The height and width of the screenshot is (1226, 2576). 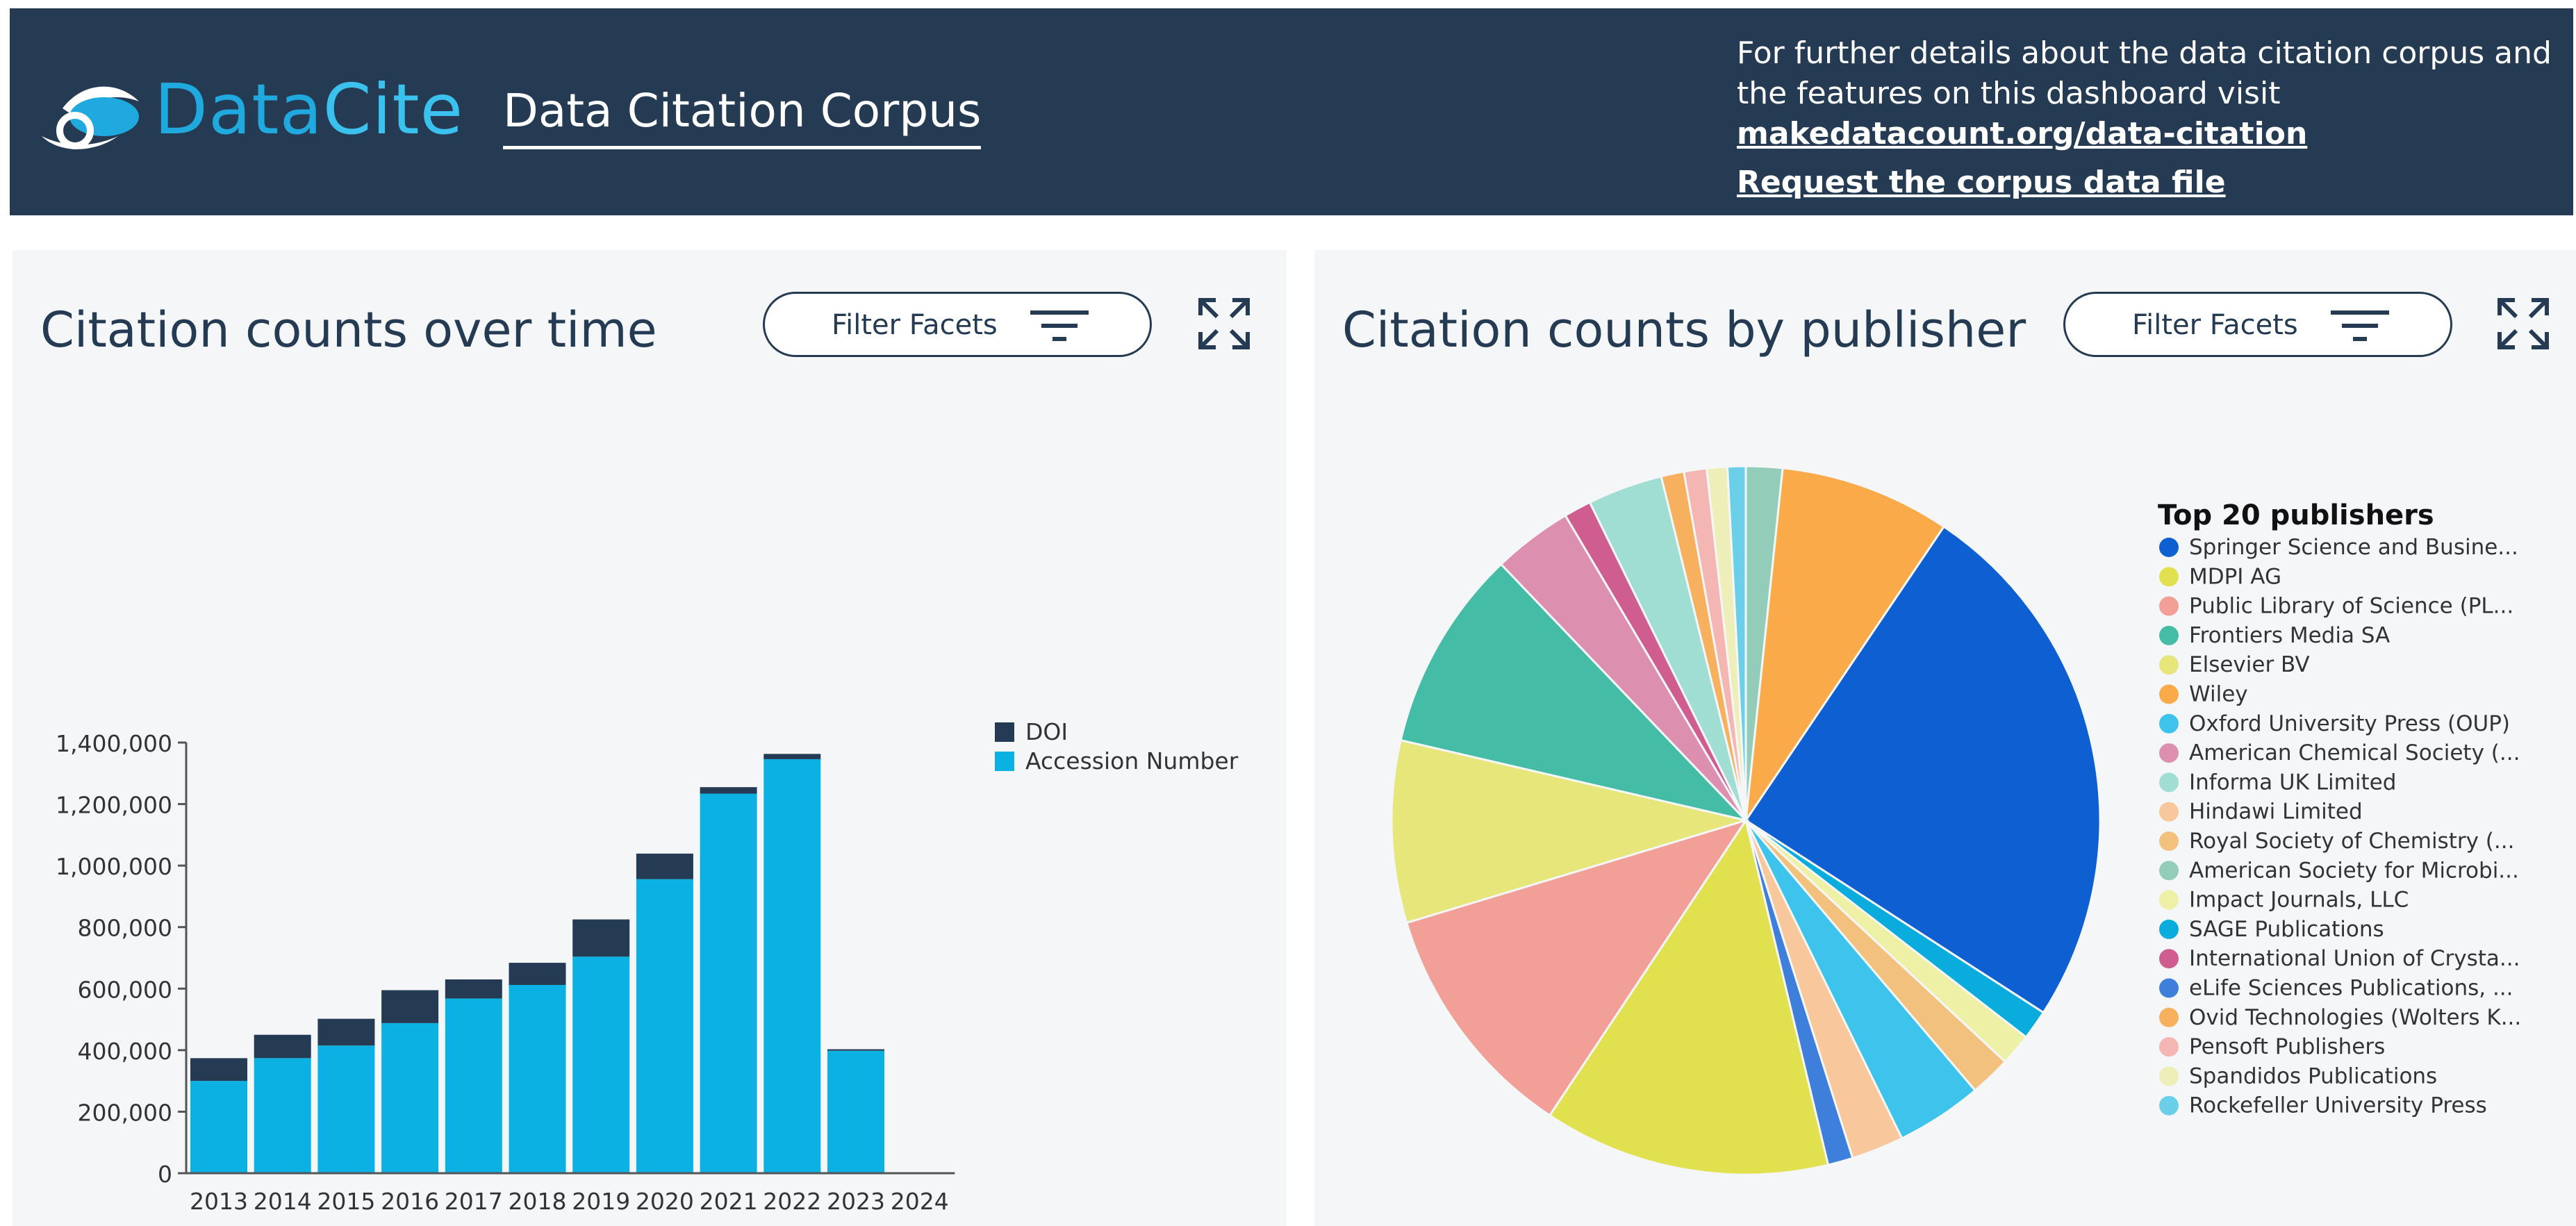 I want to click on bar-accession-2022, so click(x=792, y=966).